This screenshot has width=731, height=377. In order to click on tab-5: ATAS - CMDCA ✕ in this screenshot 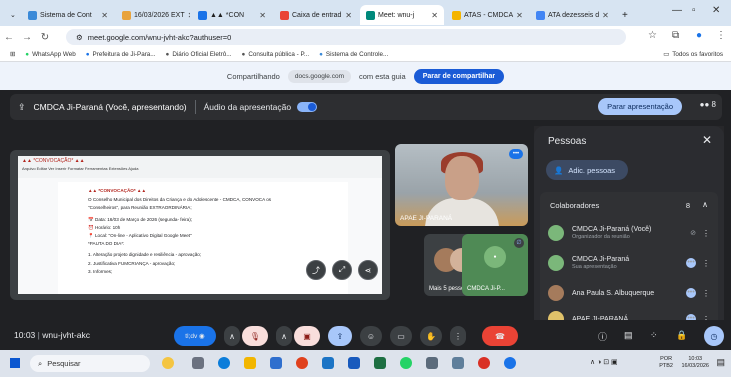, I will do `click(487, 15)`.